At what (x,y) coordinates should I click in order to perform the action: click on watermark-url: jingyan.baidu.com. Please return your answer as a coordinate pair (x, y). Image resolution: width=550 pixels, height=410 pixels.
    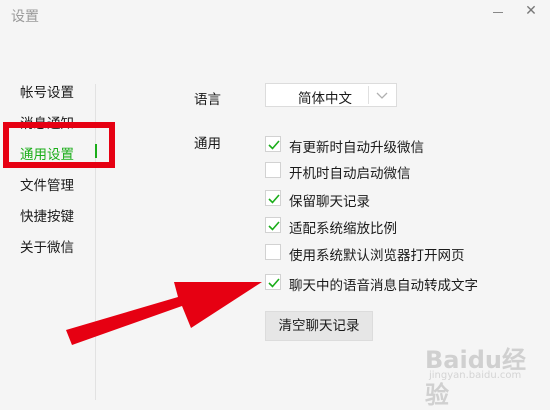
    Looking at the image, I should click on (475, 375).